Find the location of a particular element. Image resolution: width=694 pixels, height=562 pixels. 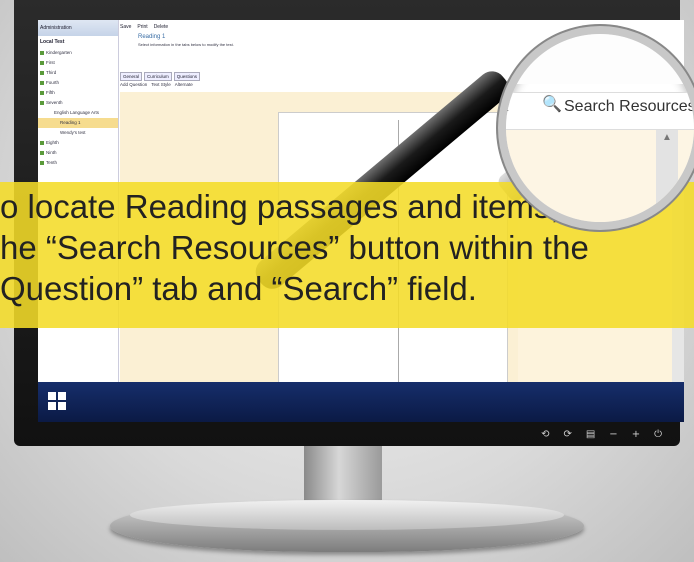

print-button: Print is located at coordinates (142, 29).